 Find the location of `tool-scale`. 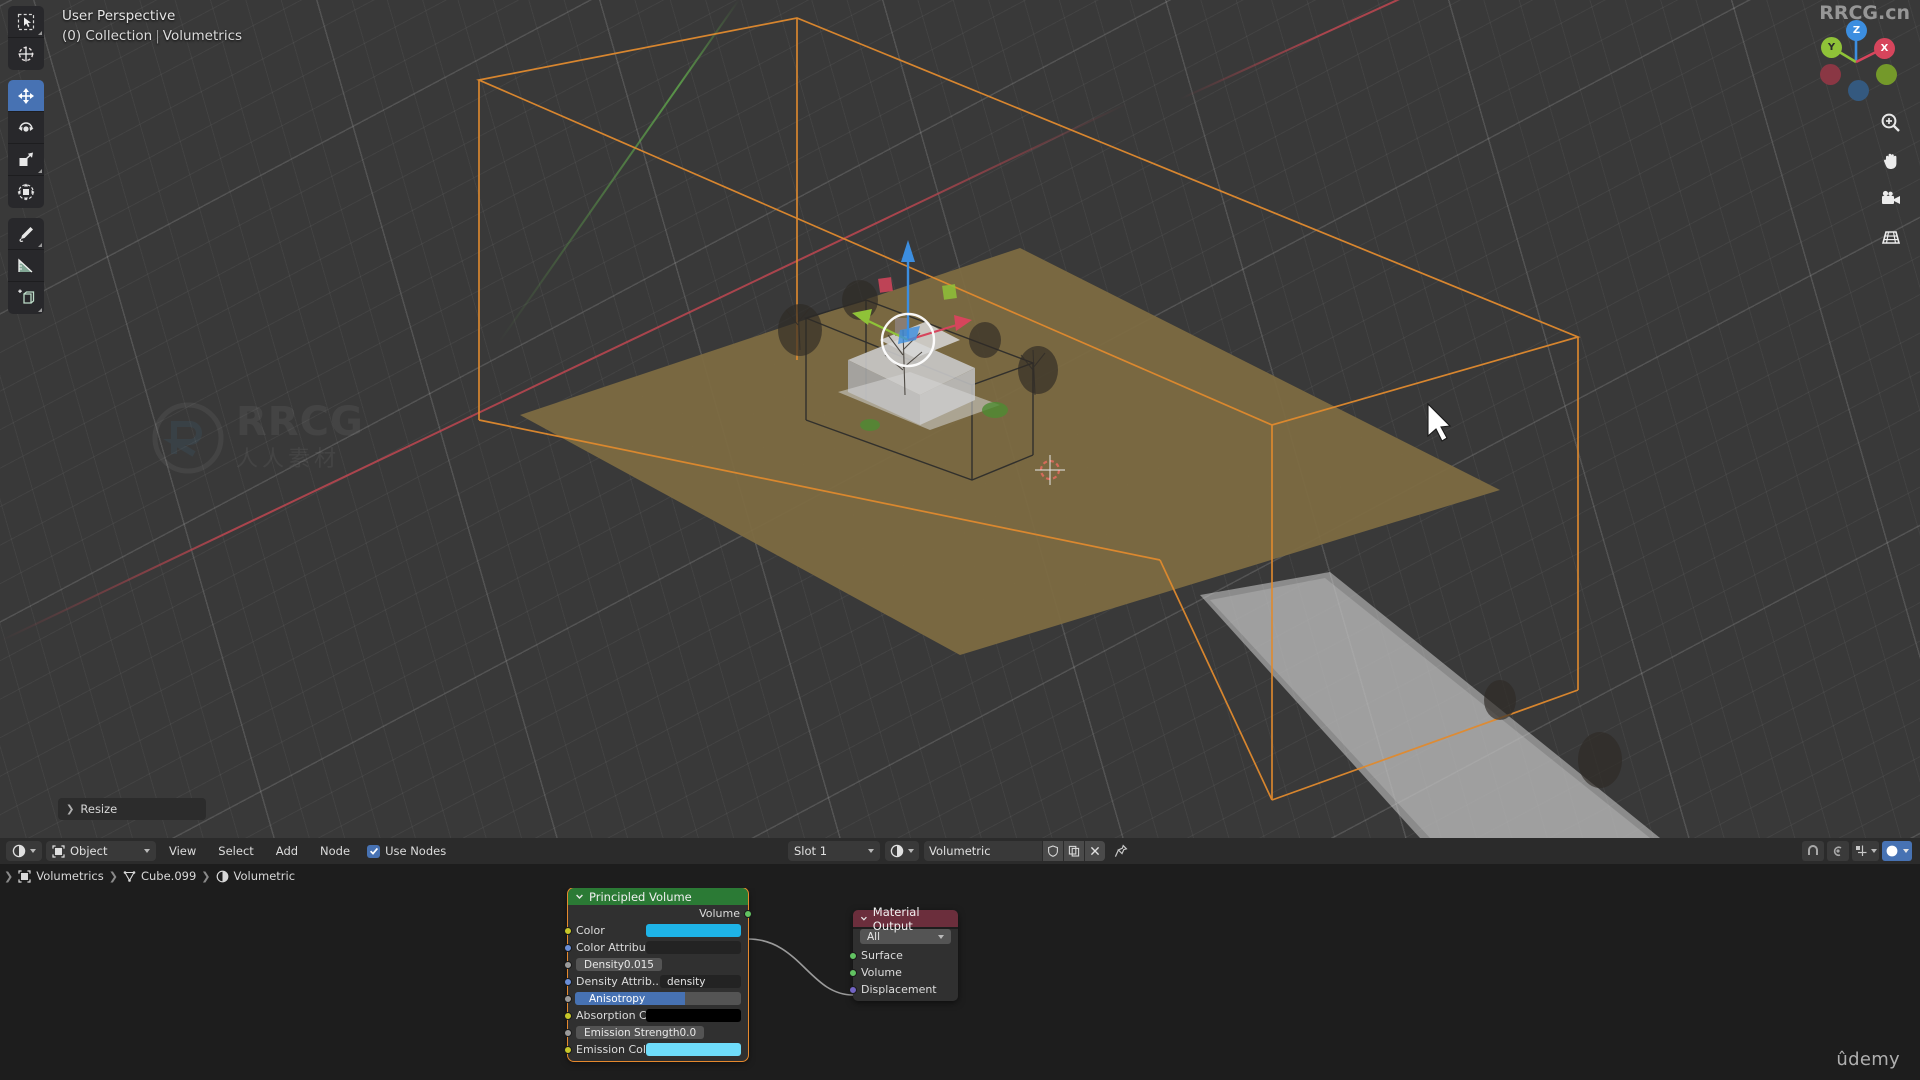

tool-scale is located at coordinates (26, 160).